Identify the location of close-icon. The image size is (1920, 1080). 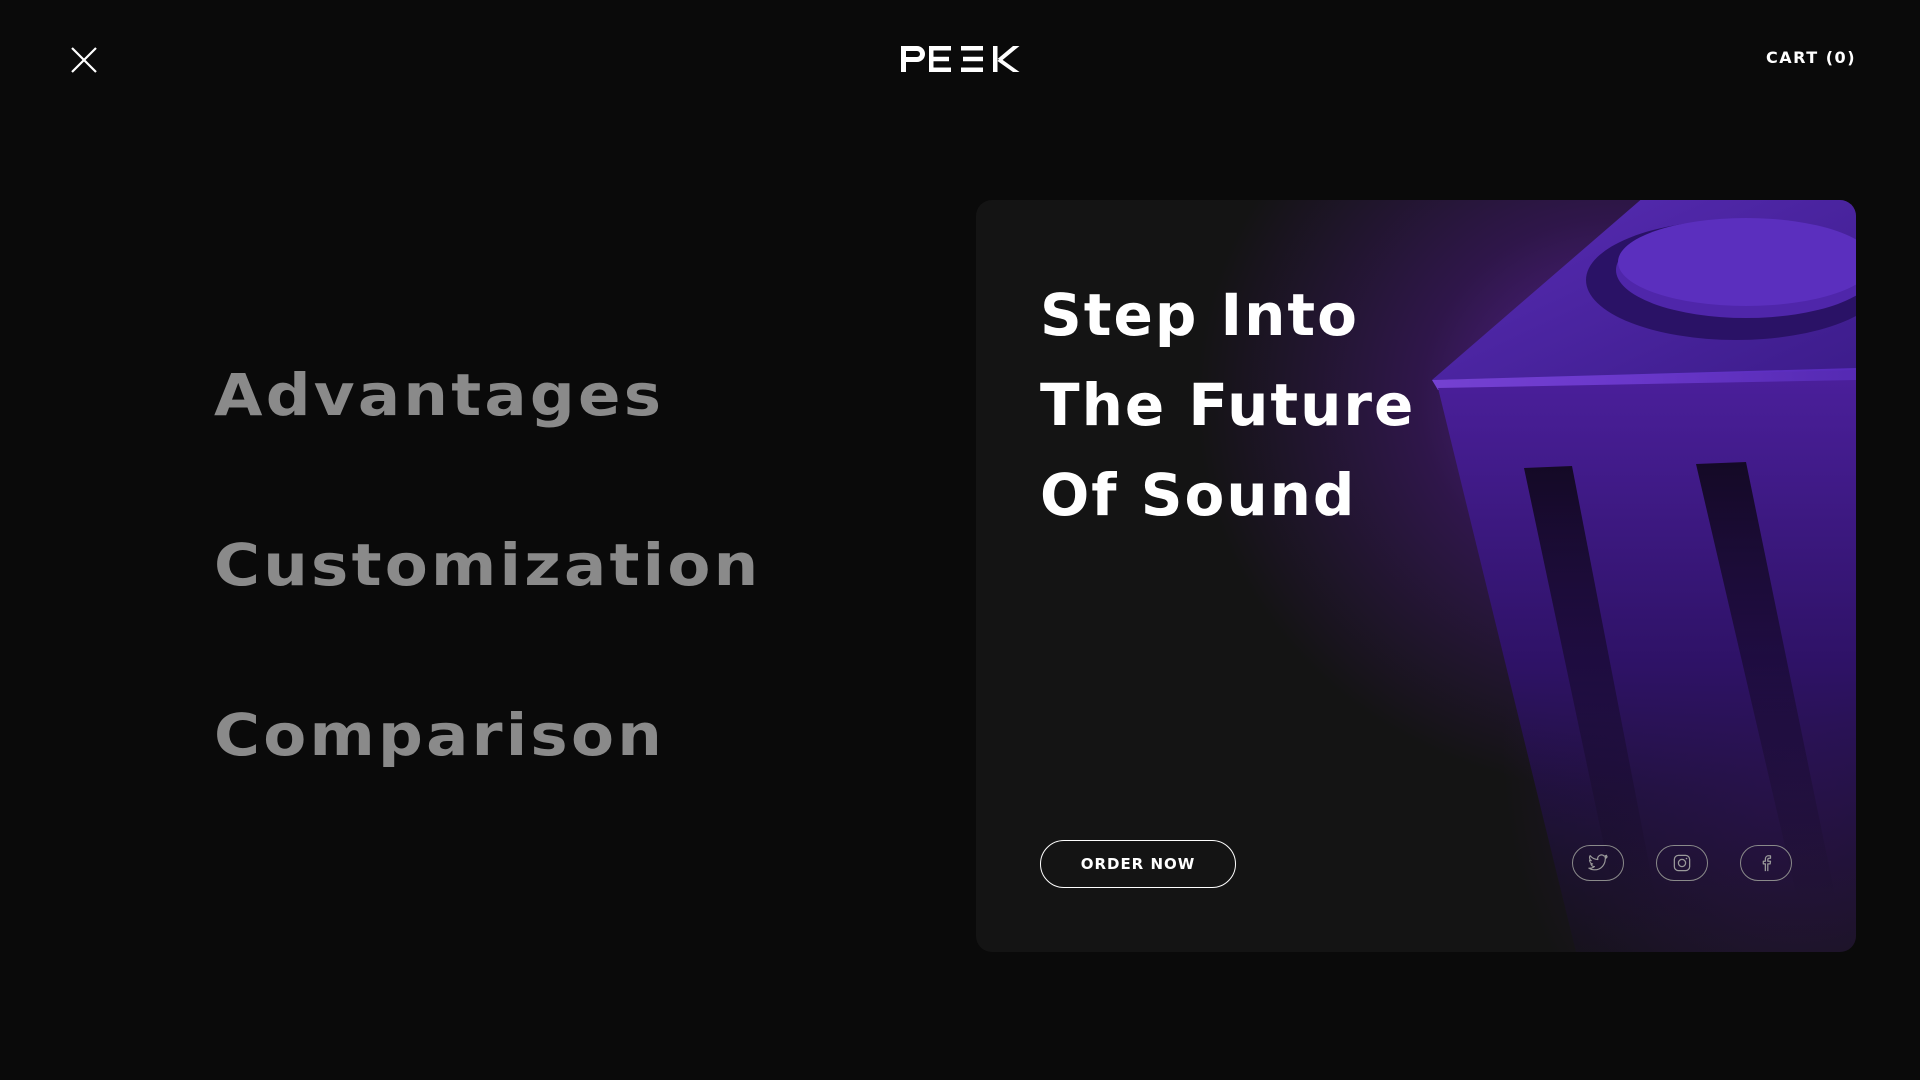
(84, 60).